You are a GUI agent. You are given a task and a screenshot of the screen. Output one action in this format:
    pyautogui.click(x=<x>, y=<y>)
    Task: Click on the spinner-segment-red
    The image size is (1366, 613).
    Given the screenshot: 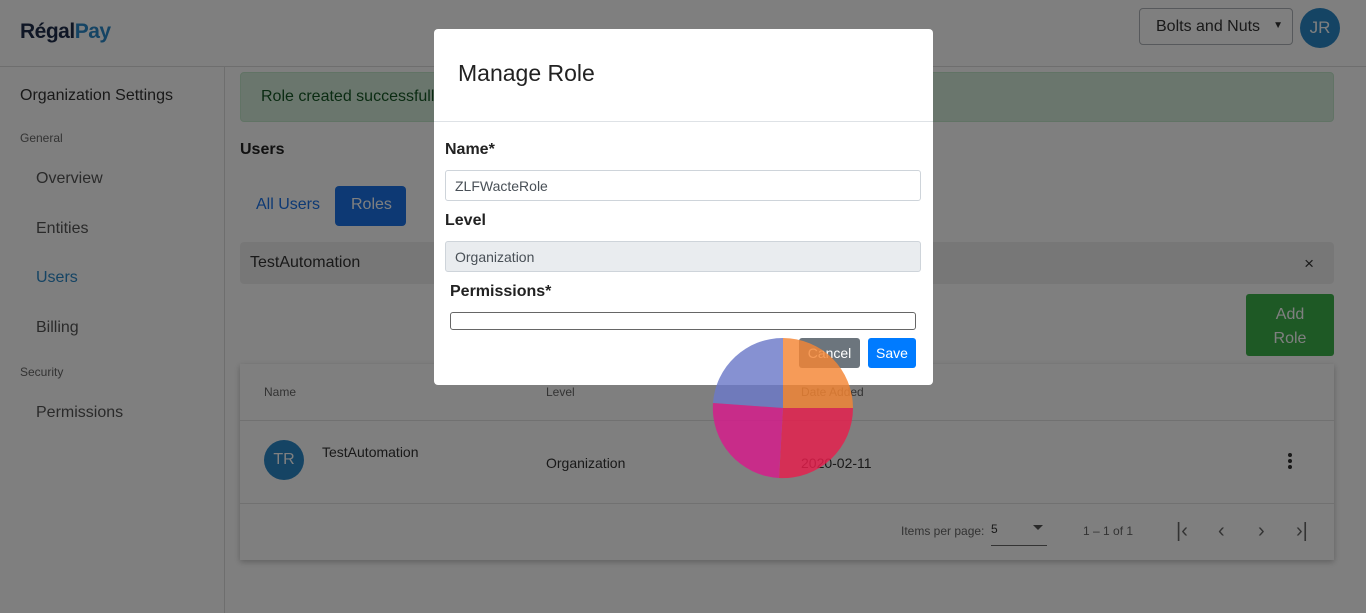 What is the action you would take?
    pyautogui.click(x=816, y=443)
    